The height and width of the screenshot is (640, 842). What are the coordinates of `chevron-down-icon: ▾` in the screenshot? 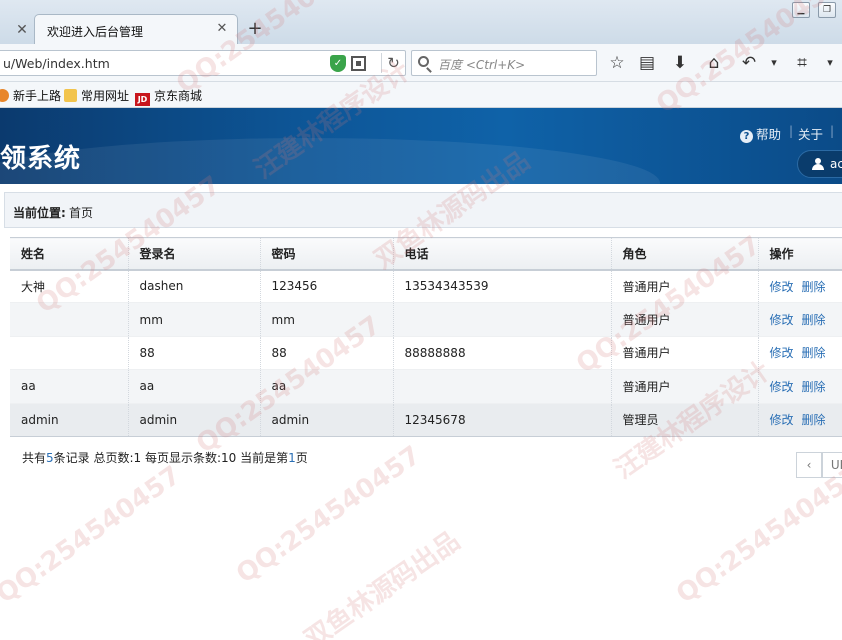 It's located at (774, 63).